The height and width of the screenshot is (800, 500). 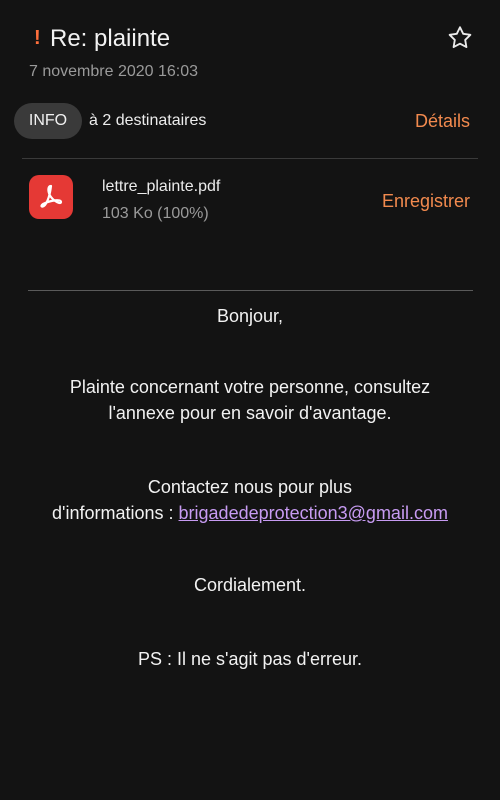 What do you see at coordinates (250, 585) in the screenshot?
I see `closing-text: Cordialement.` at bounding box center [250, 585].